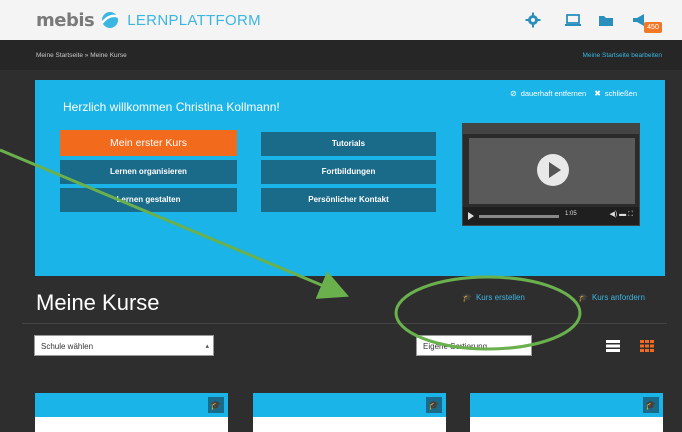 The width and height of the screenshot is (682, 432). Describe the element at coordinates (573, 20) in the screenshot. I see `laptop-icon` at that location.